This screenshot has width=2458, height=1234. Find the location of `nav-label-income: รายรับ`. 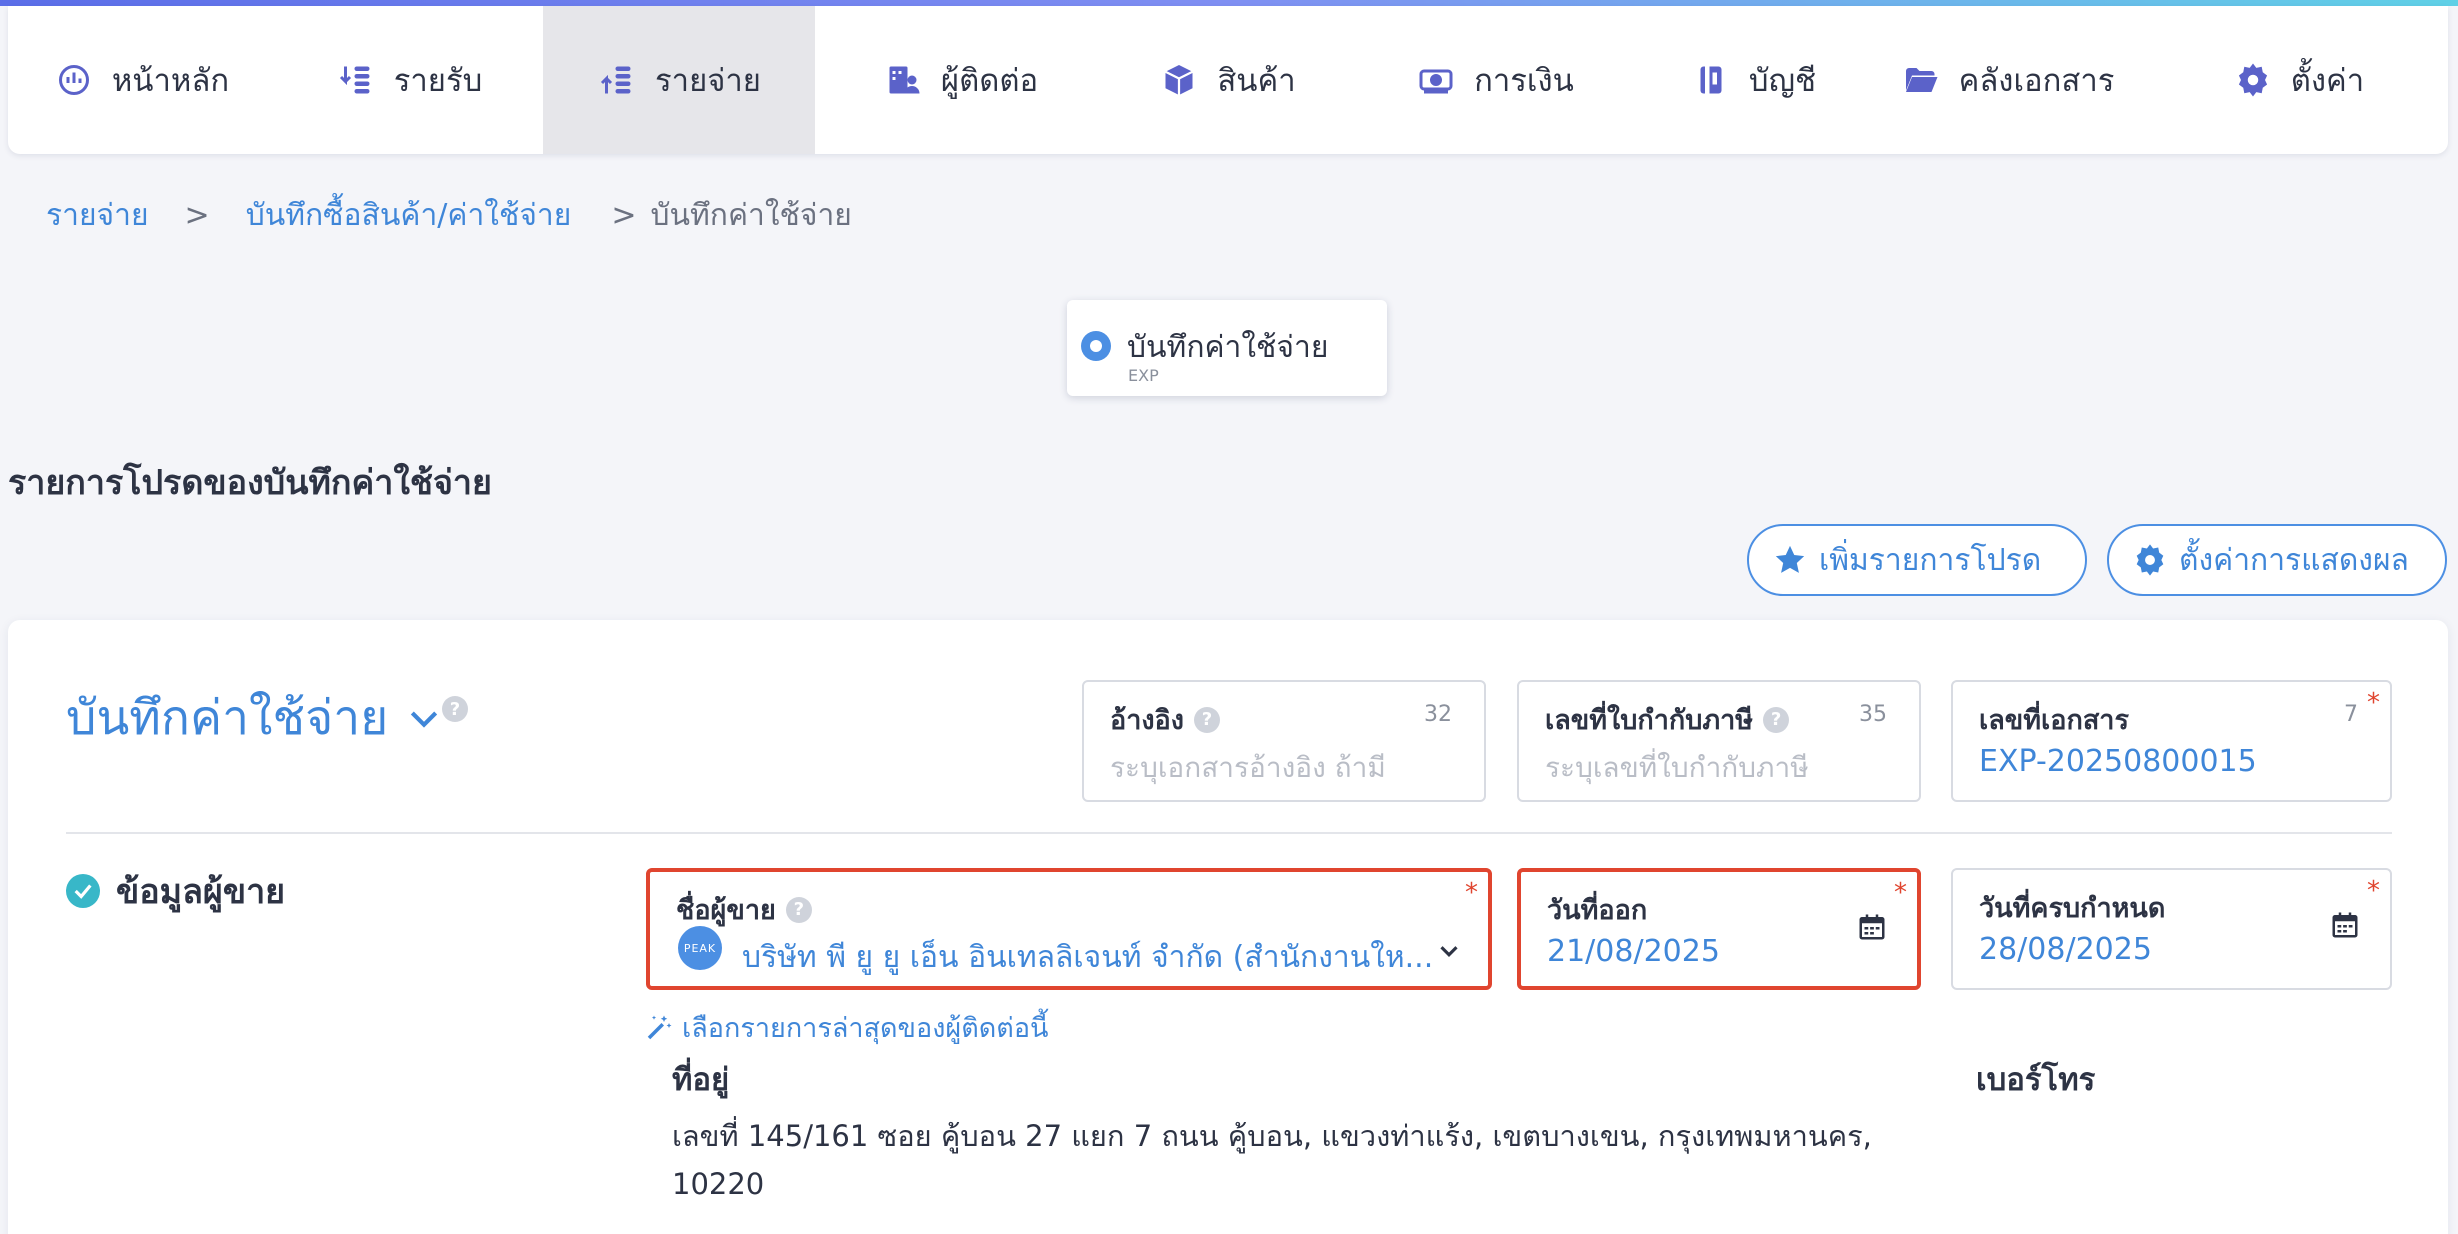

nav-label-income: รายรับ is located at coordinates (438, 81).